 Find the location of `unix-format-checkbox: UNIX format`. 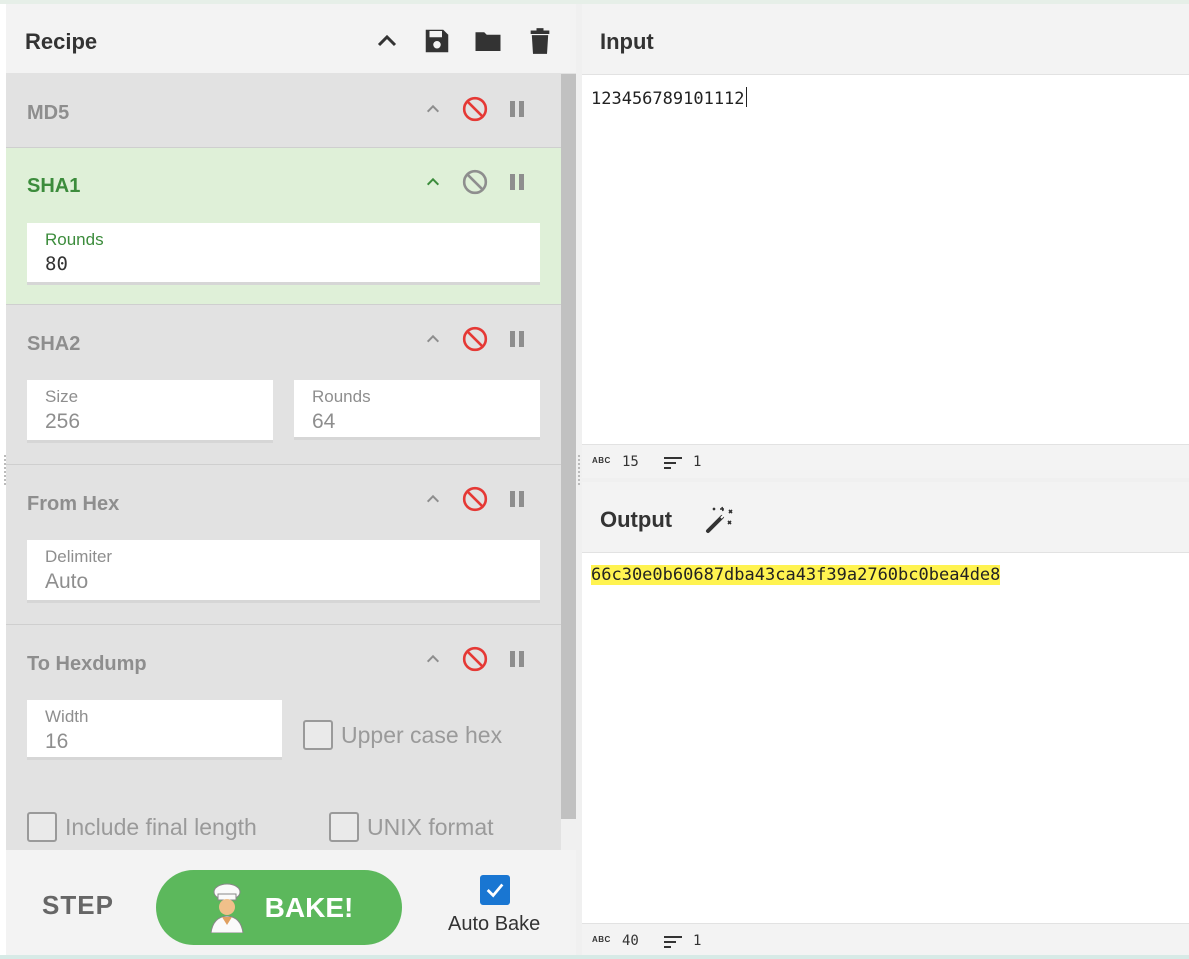

unix-format-checkbox: UNIX format is located at coordinates (411, 827).